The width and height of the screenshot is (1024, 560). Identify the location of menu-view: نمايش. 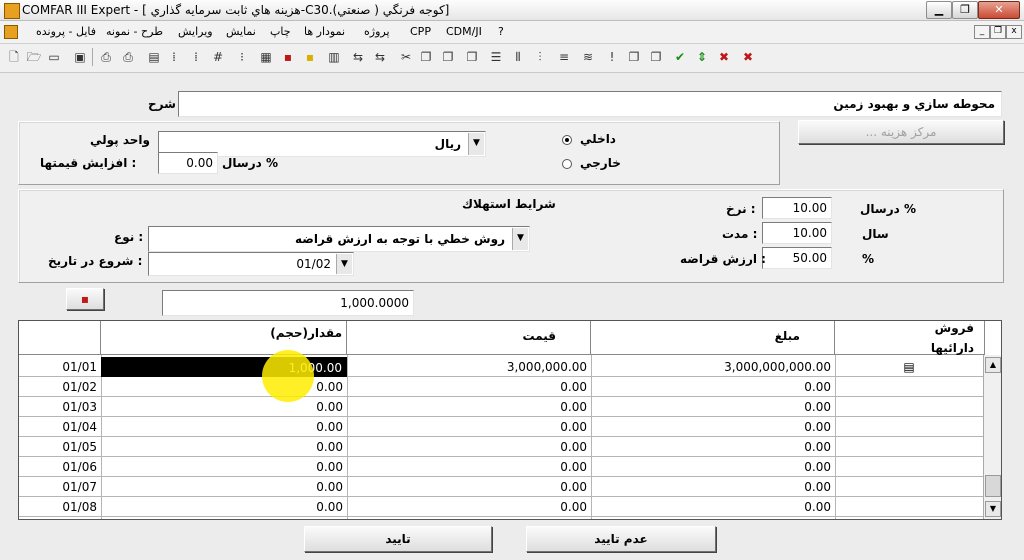
(241, 31).